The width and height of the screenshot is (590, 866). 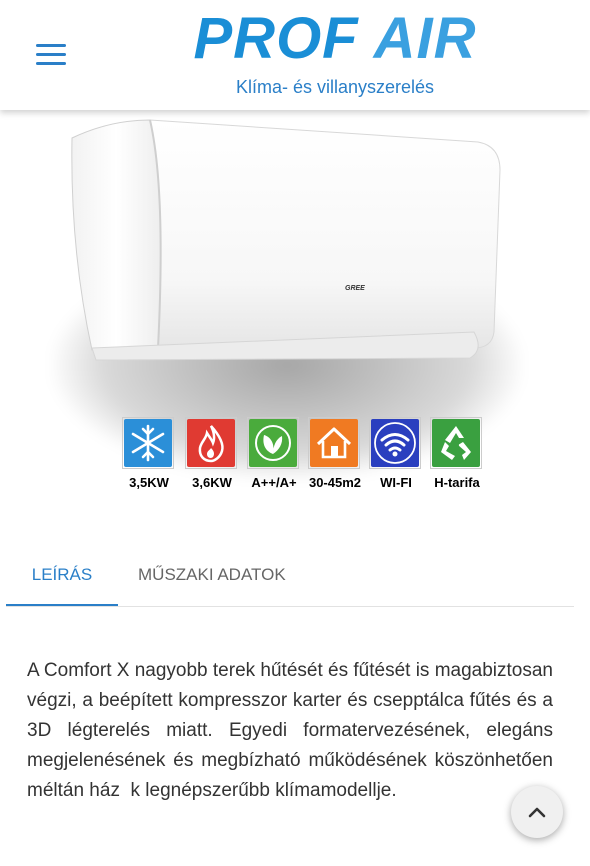 What do you see at coordinates (211, 443) in the screenshot?
I see `flame-icon` at bounding box center [211, 443].